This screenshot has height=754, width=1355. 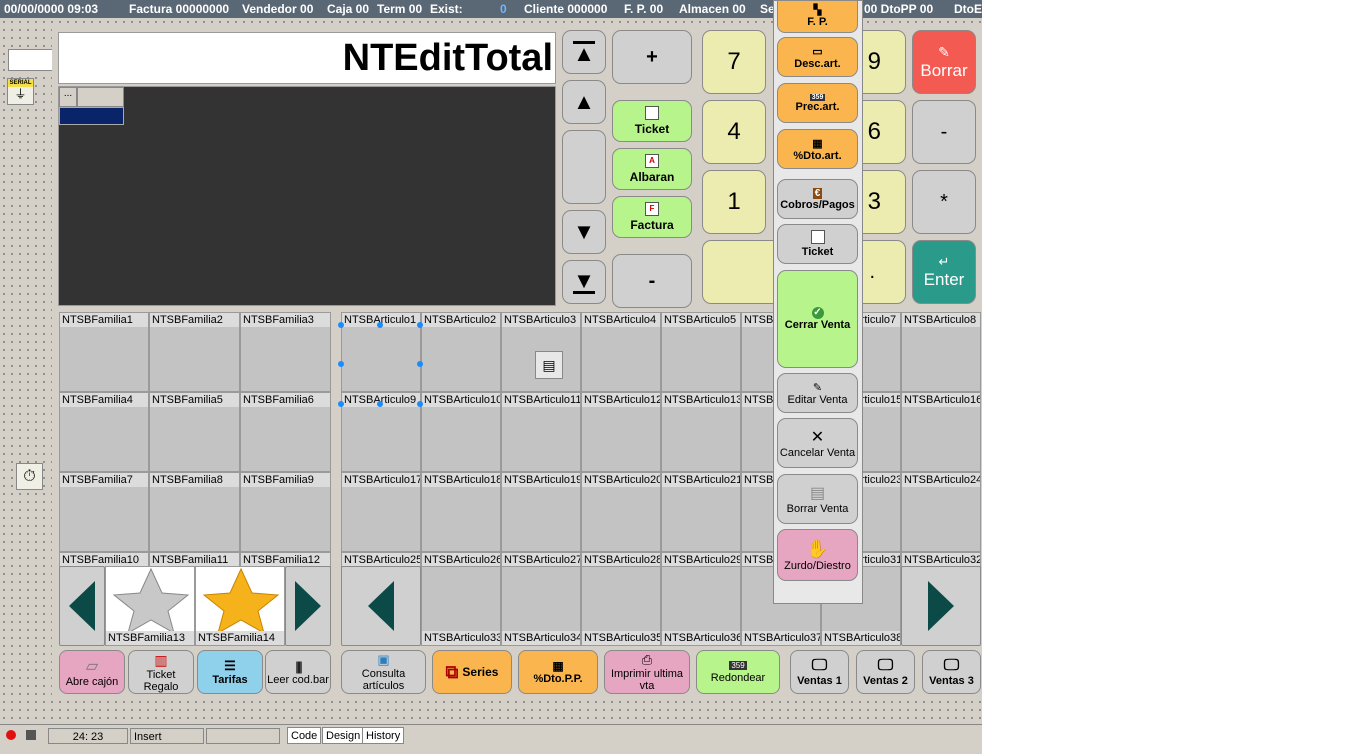 I want to click on key-4: 4, so click(x=734, y=132).